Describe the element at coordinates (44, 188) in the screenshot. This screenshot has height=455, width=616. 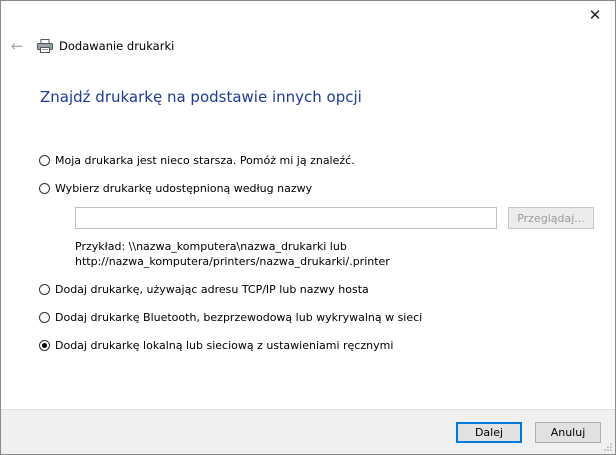
I see `radio-shared-by-name` at that location.